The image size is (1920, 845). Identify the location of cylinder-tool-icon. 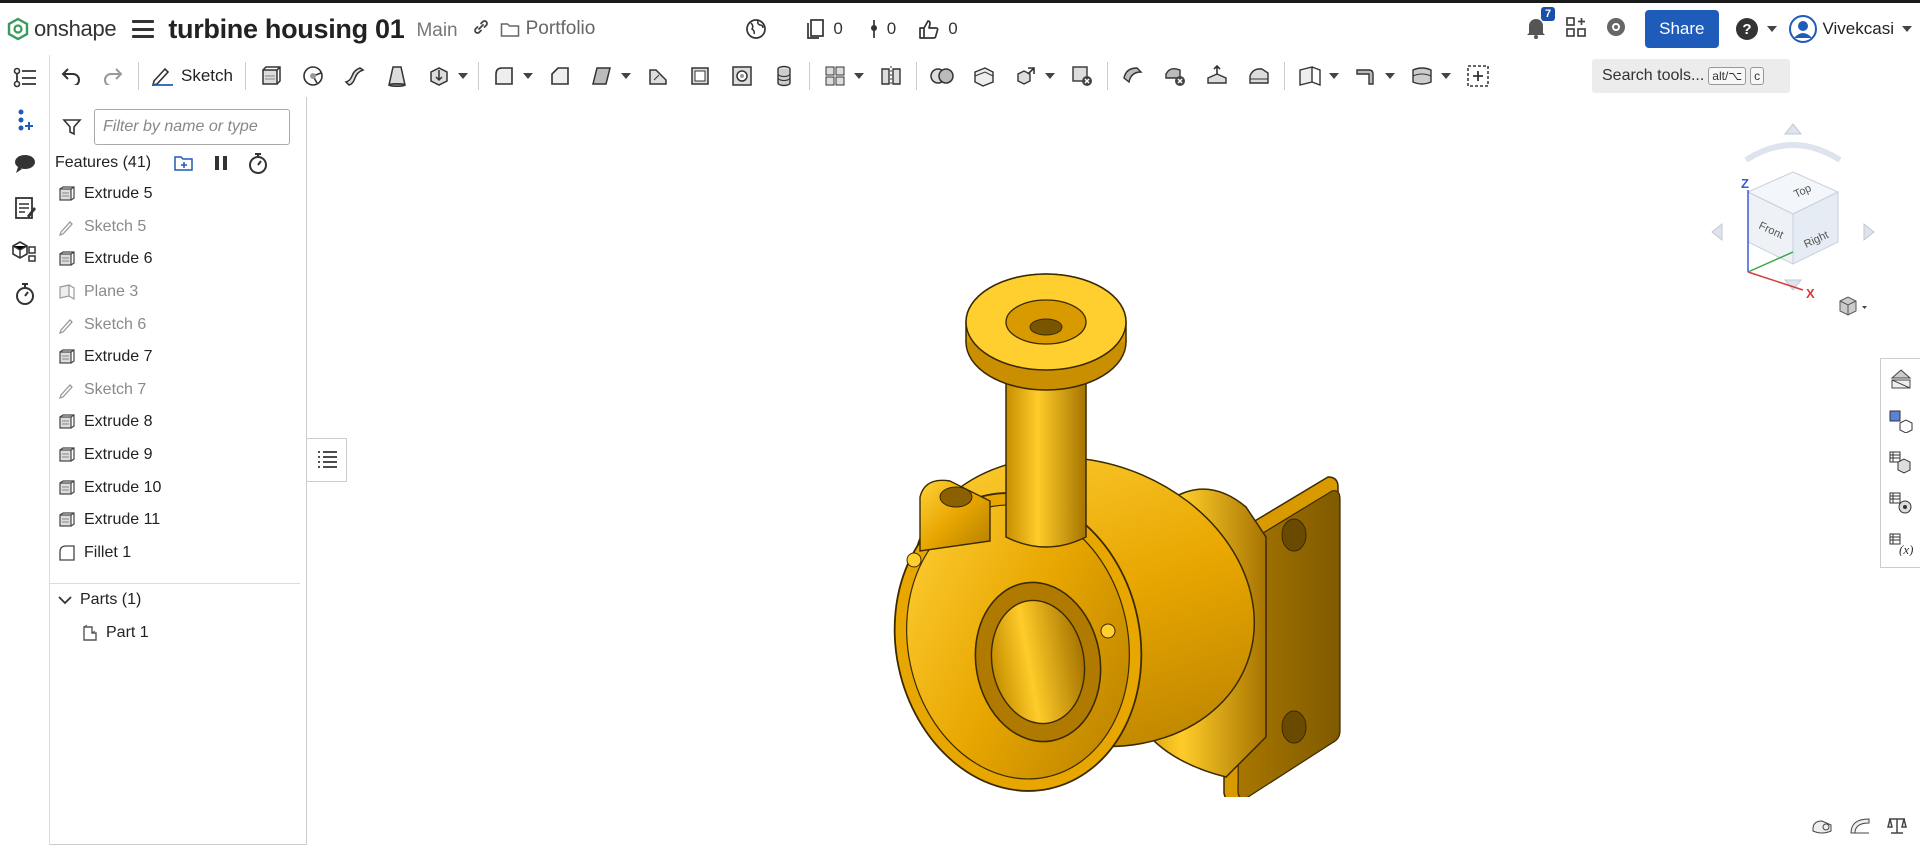
(784, 76).